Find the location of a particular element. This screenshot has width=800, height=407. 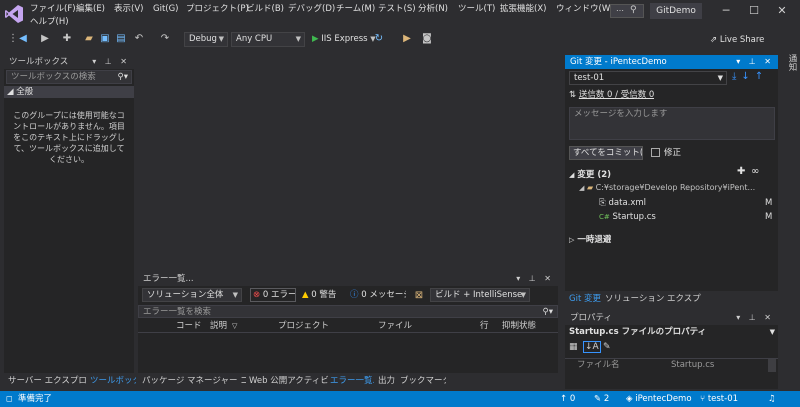

save-icon: ▣ is located at coordinates (105, 39).